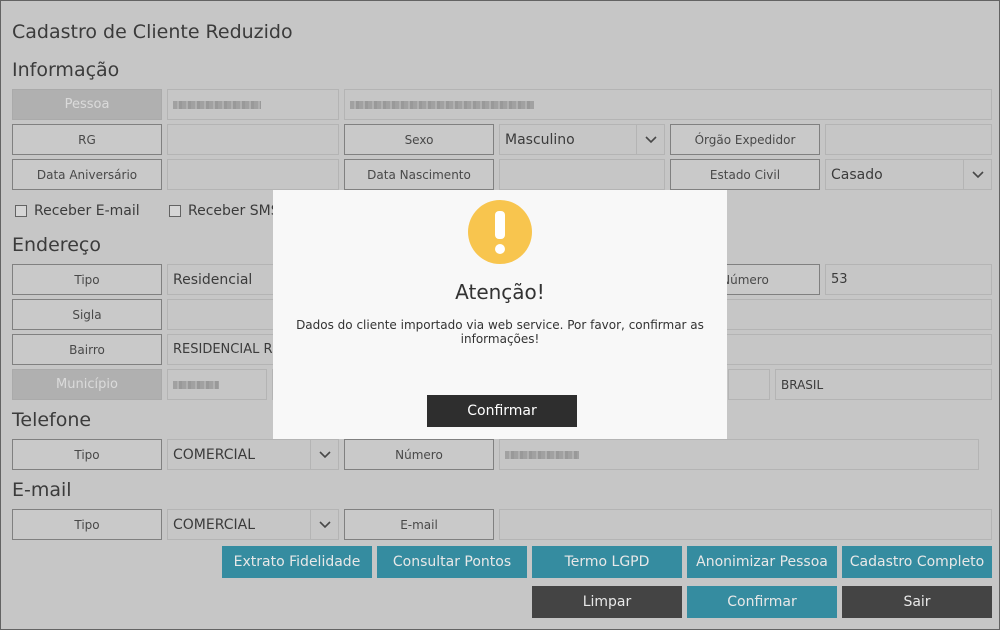 Image resolution: width=1000 pixels, height=630 pixels. Describe the element at coordinates (500, 232) in the screenshot. I see `warning-icon` at that location.